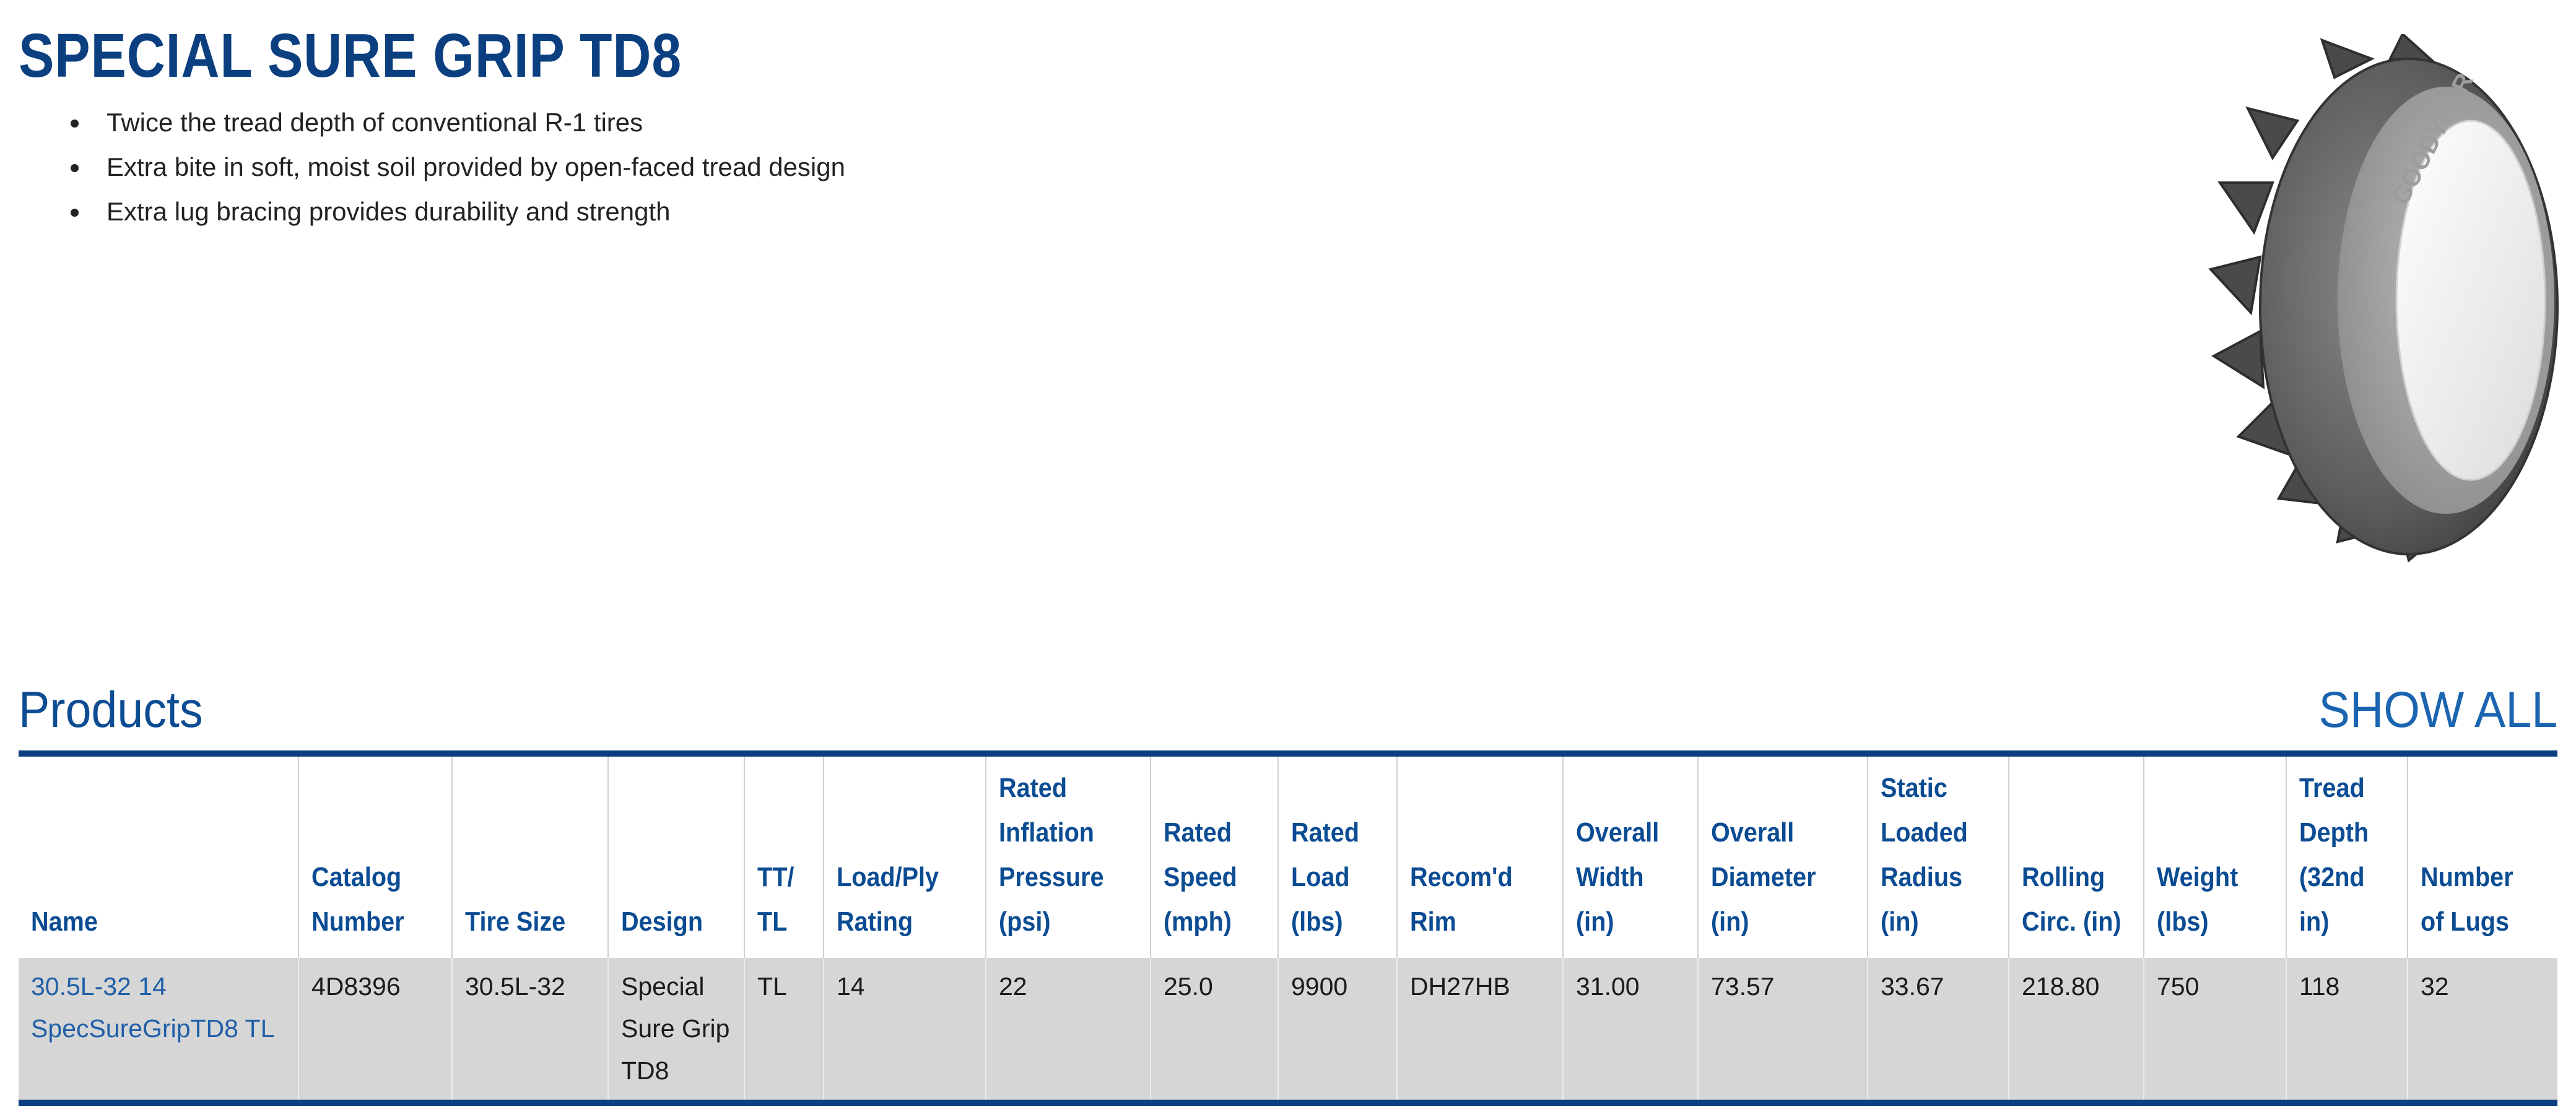 The height and width of the screenshot is (1117, 2576). What do you see at coordinates (2383, 298) in the screenshot?
I see `tire-image: GOODYEAR` at bounding box center [2383, 298].